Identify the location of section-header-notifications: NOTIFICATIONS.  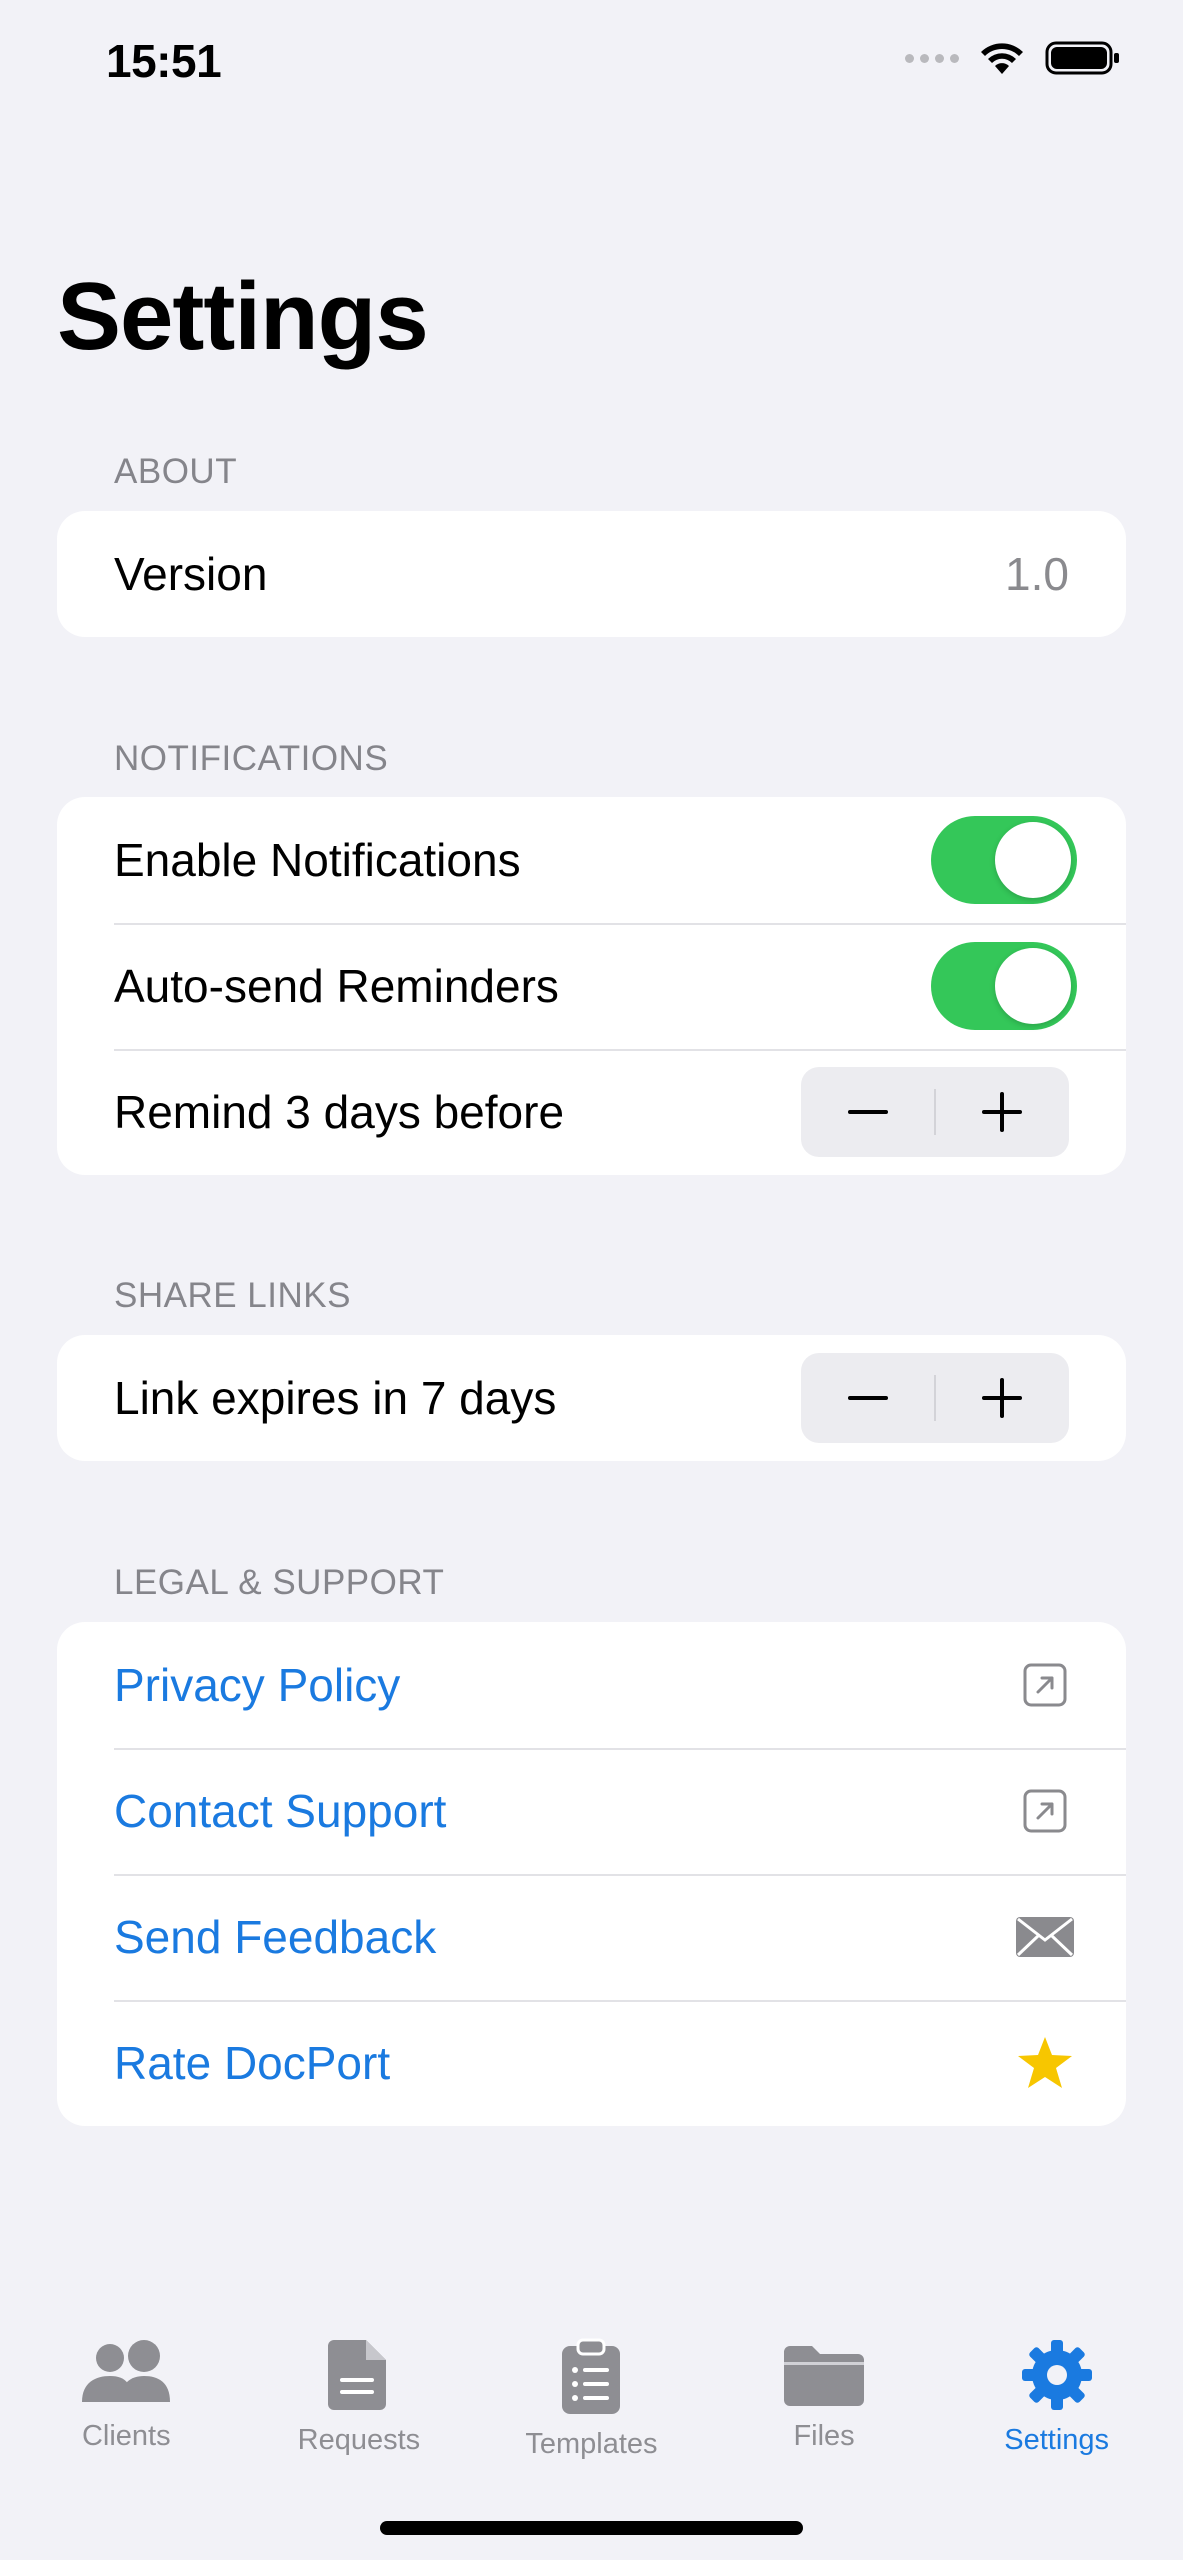
(251, 758).